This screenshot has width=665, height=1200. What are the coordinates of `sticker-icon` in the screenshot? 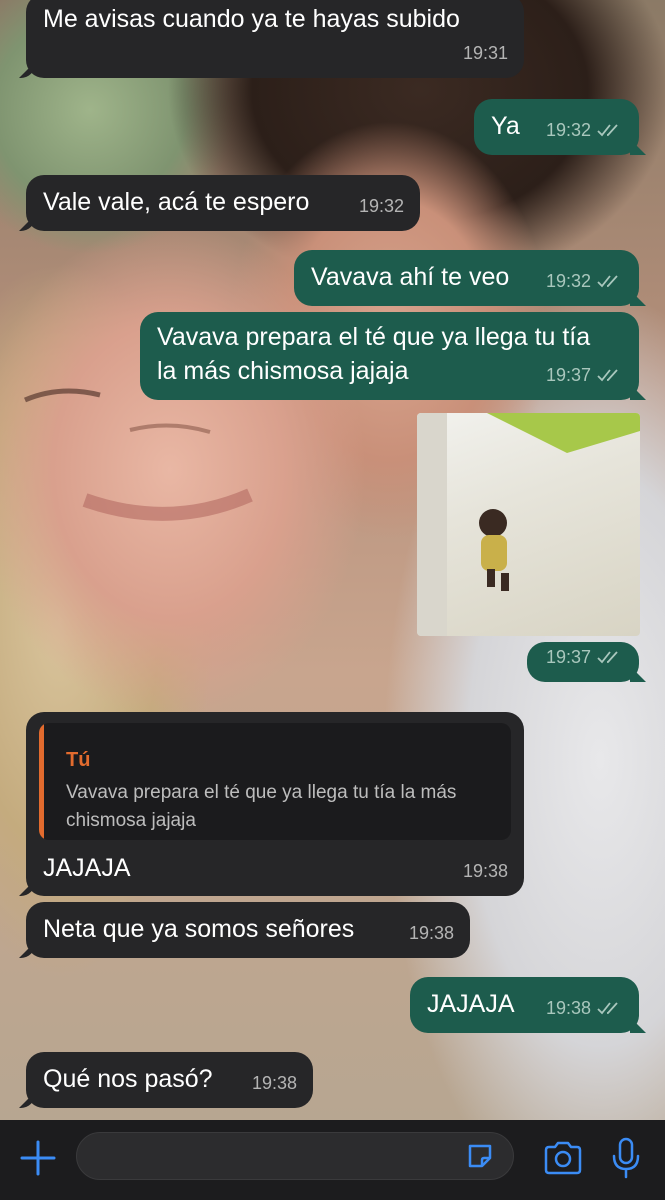 It's located at (480, 1156).